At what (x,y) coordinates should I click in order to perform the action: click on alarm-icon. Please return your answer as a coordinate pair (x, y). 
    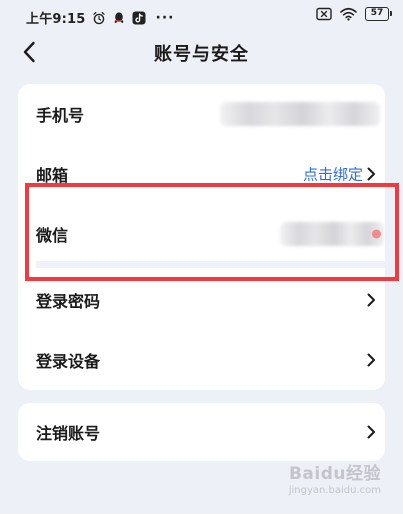
    Looking at the image, I should click on (98, 17).